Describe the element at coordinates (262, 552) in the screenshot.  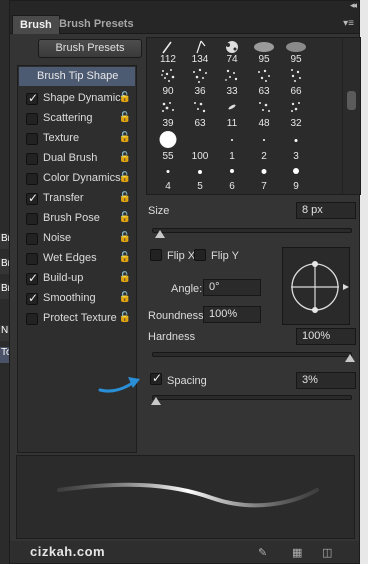
I see `toggle-live-tip-icon: ✎` at that location.